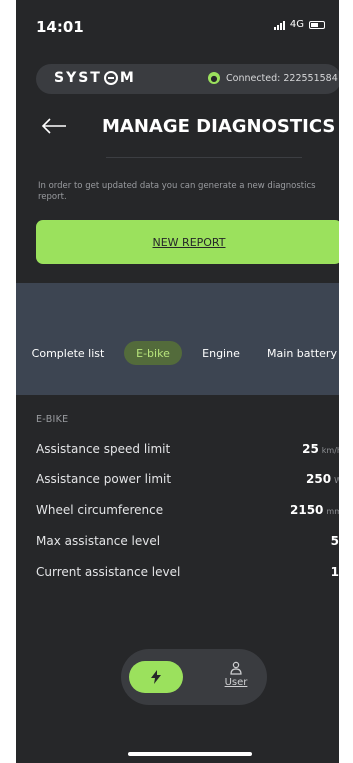  I want to click on status-indicators: 4G, so click(299, 24).